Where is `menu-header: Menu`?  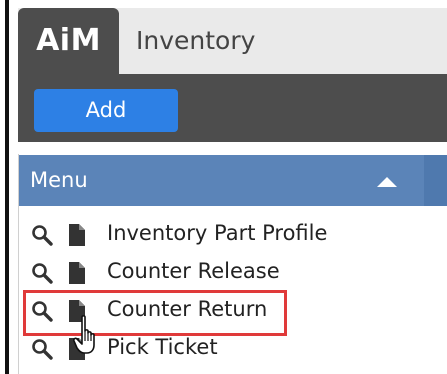 menu-header: Menu is located at coordinates (233, 180).